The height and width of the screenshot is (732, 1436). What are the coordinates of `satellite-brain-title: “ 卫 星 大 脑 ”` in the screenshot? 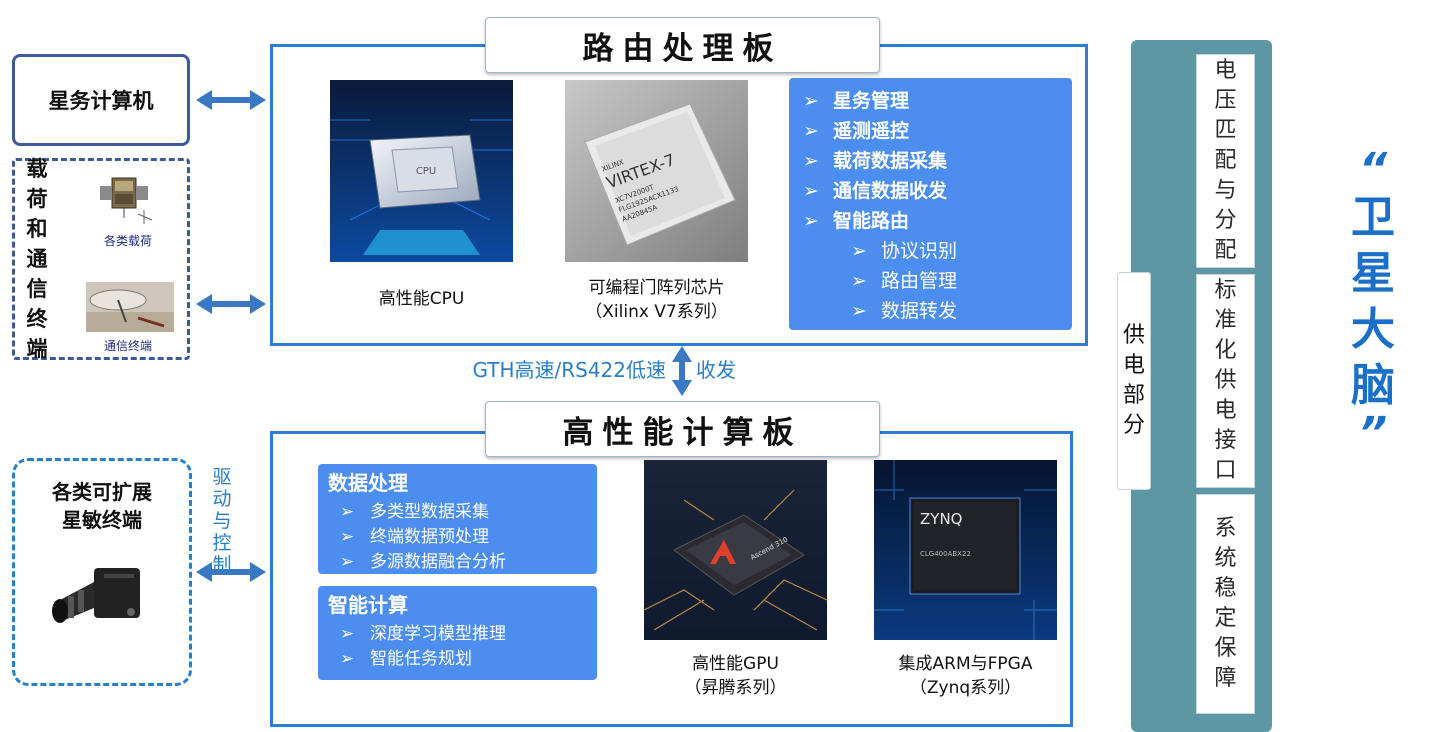 It's located at (1373, 314).